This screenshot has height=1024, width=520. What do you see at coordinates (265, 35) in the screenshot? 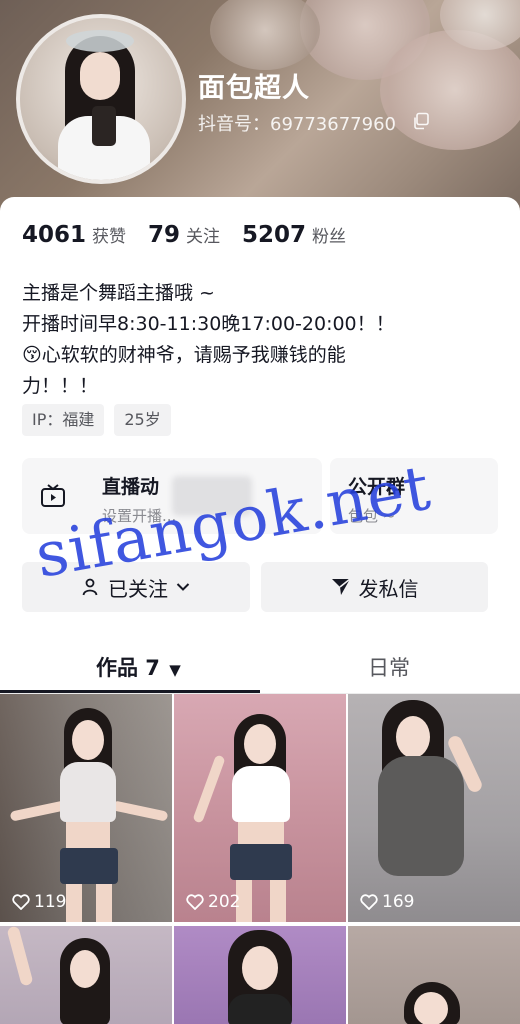
I see `banner-flower` at bounding box center [265, 35].